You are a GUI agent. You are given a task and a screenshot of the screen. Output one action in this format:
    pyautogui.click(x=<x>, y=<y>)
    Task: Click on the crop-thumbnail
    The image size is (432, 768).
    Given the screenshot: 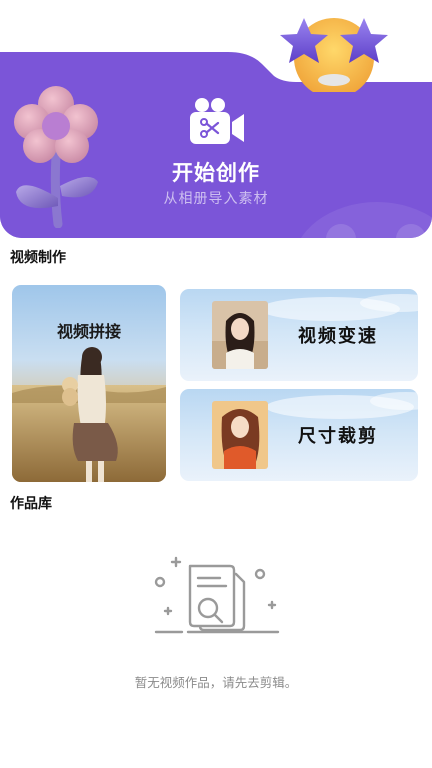 What is the action you would take?
    pyautogui.click(x=240, y=435)
    